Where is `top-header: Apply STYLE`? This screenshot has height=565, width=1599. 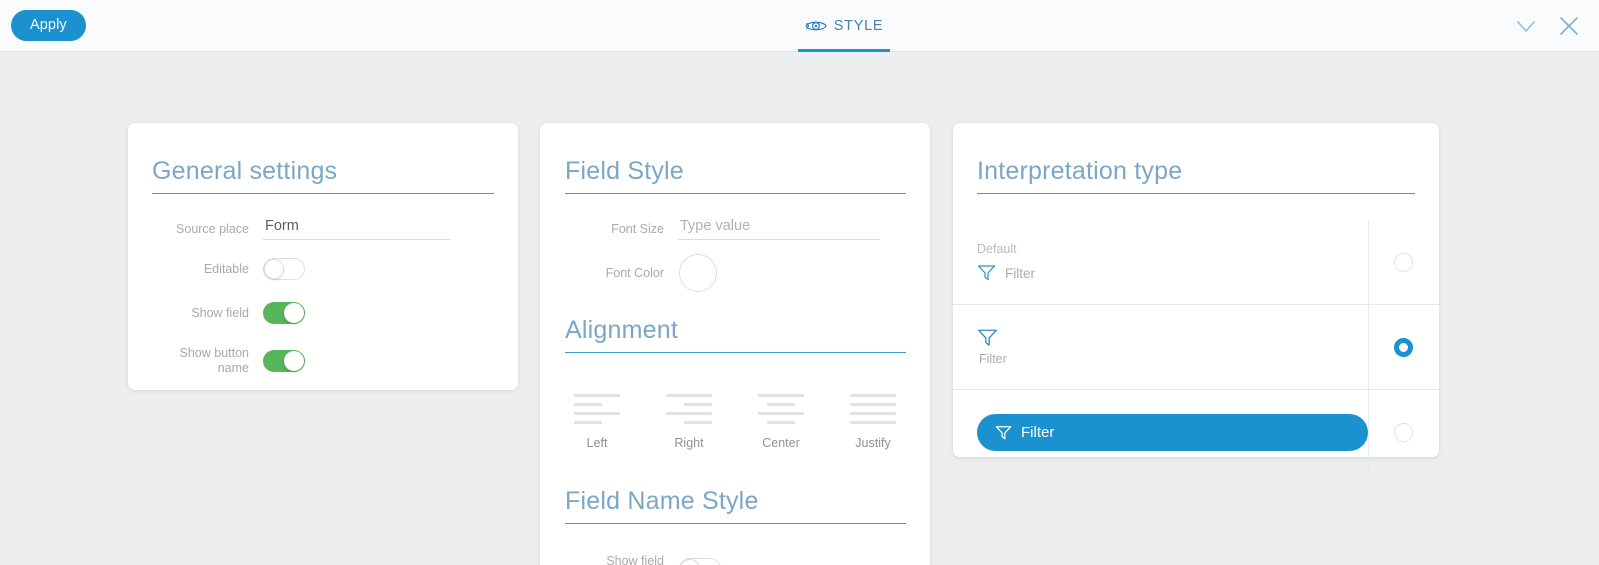
top-header: Apply STYLE is located at coordinates (799, 26).